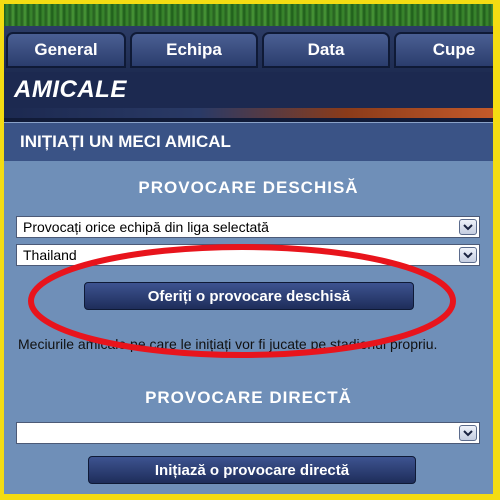 The image size is (500, 500). I want to click on country-value: Thailand, so click(50, 255).